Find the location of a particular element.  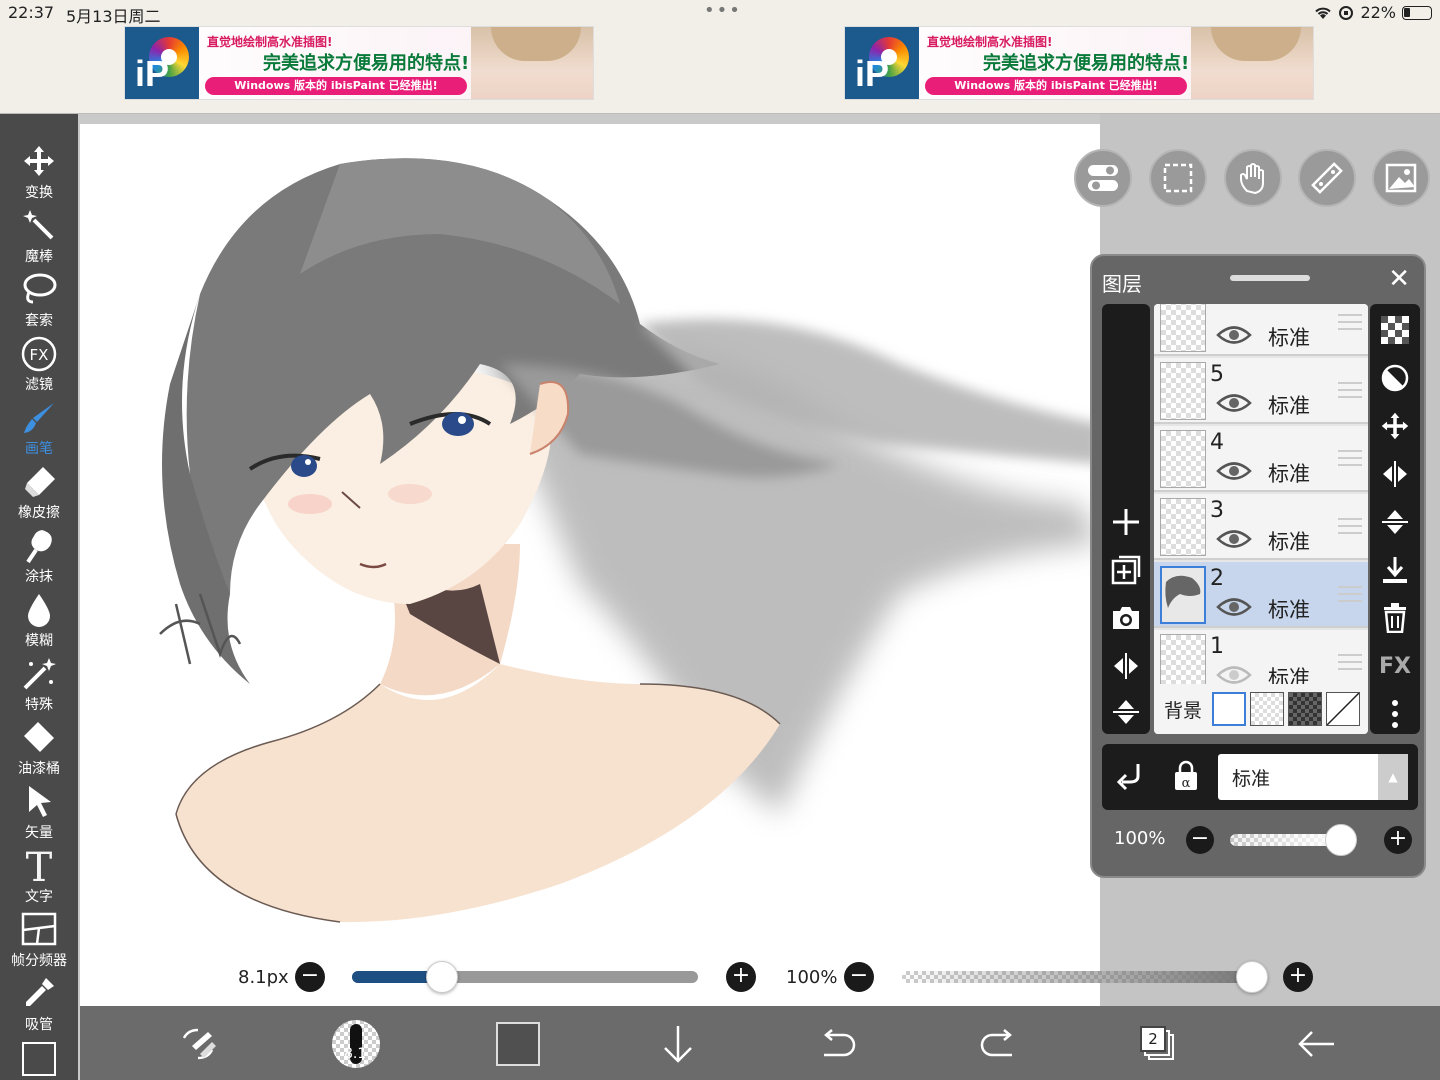

background-dark-swatch is located at coordinates (1305, 709).